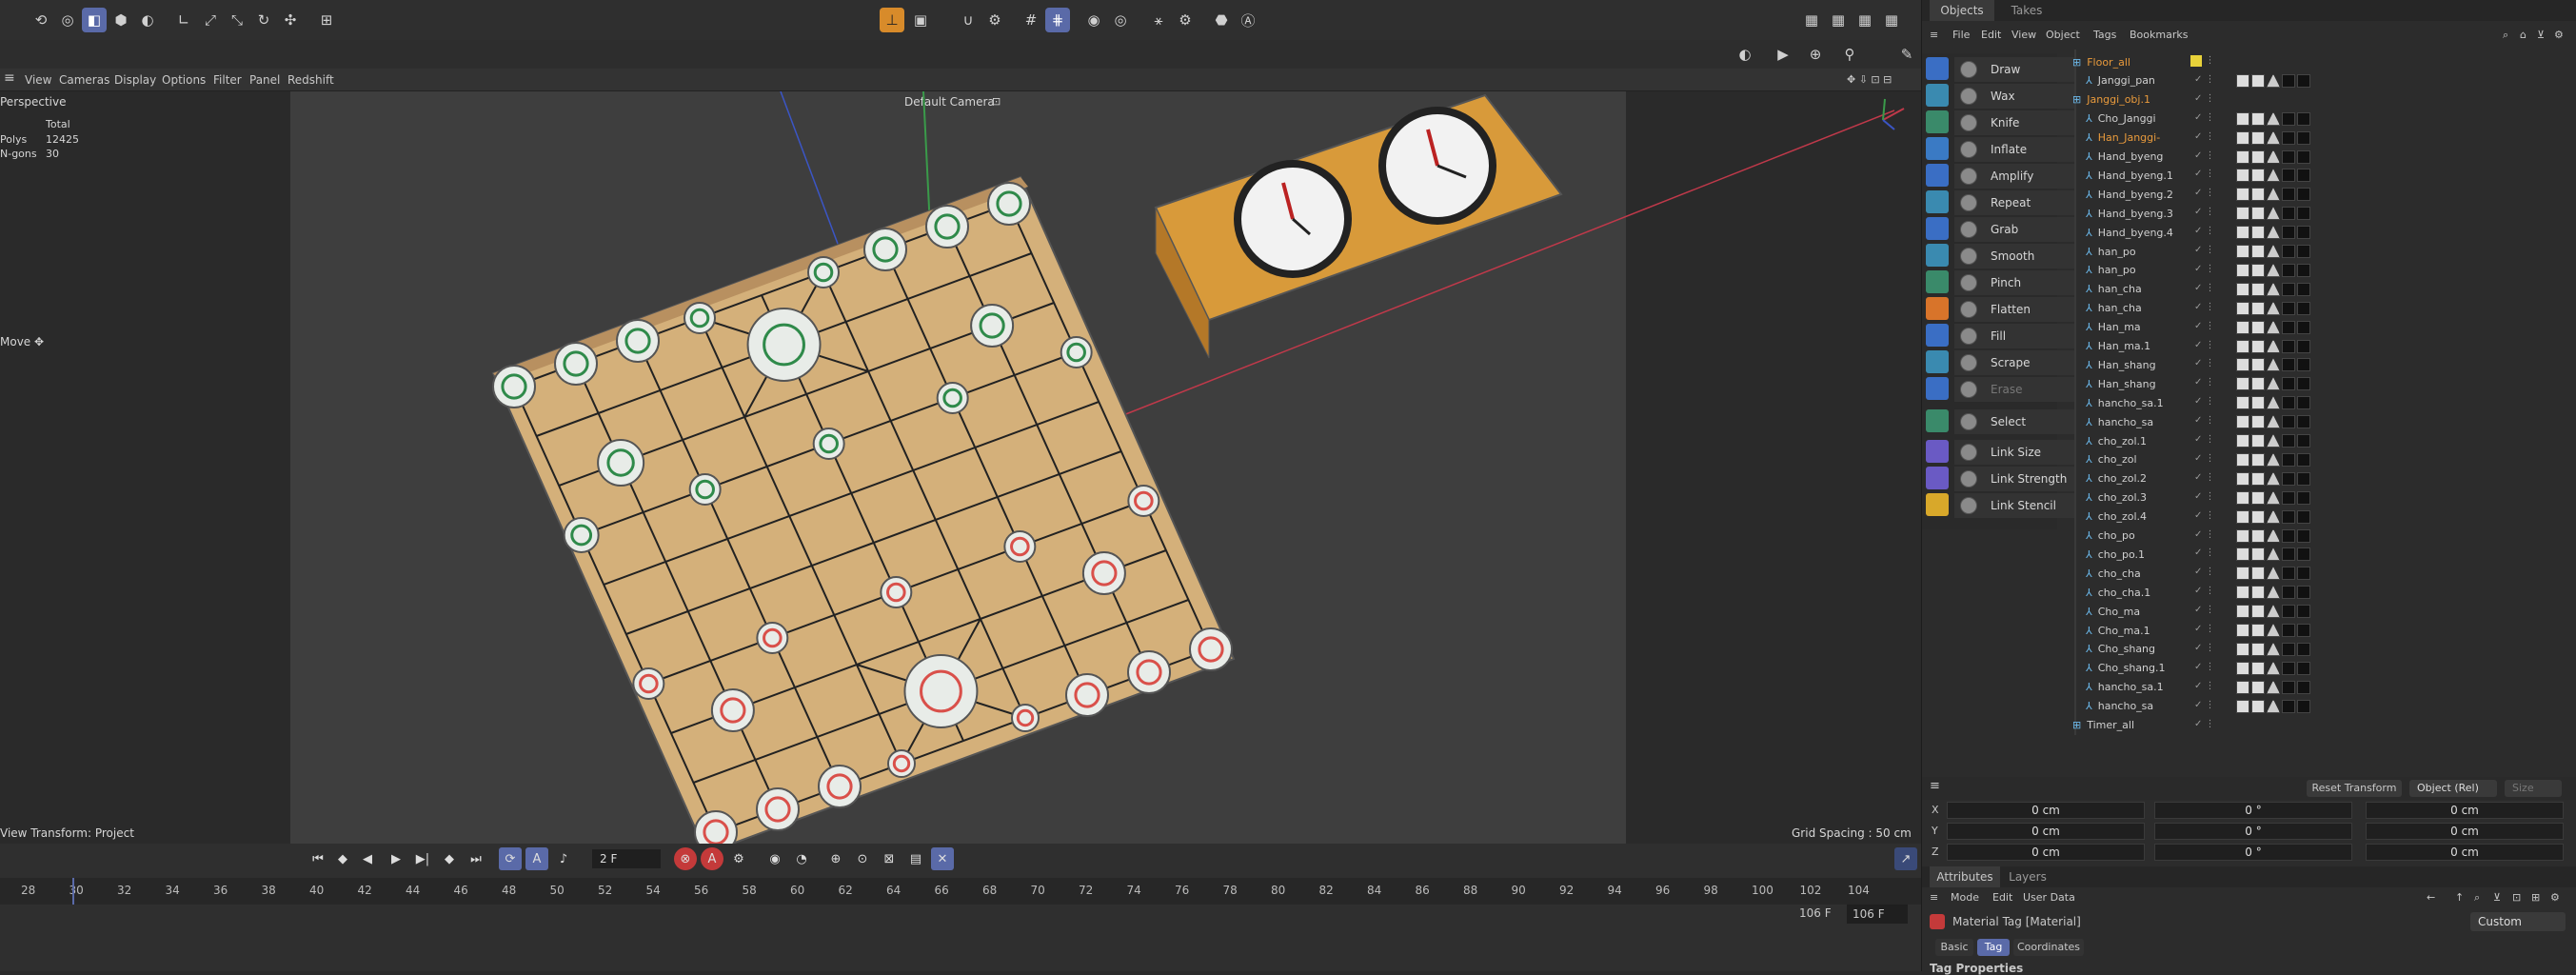 The height and width of the screenshot is (975, 2576). I want to click on back-arrow-icon: ←, so click(2431, 897).